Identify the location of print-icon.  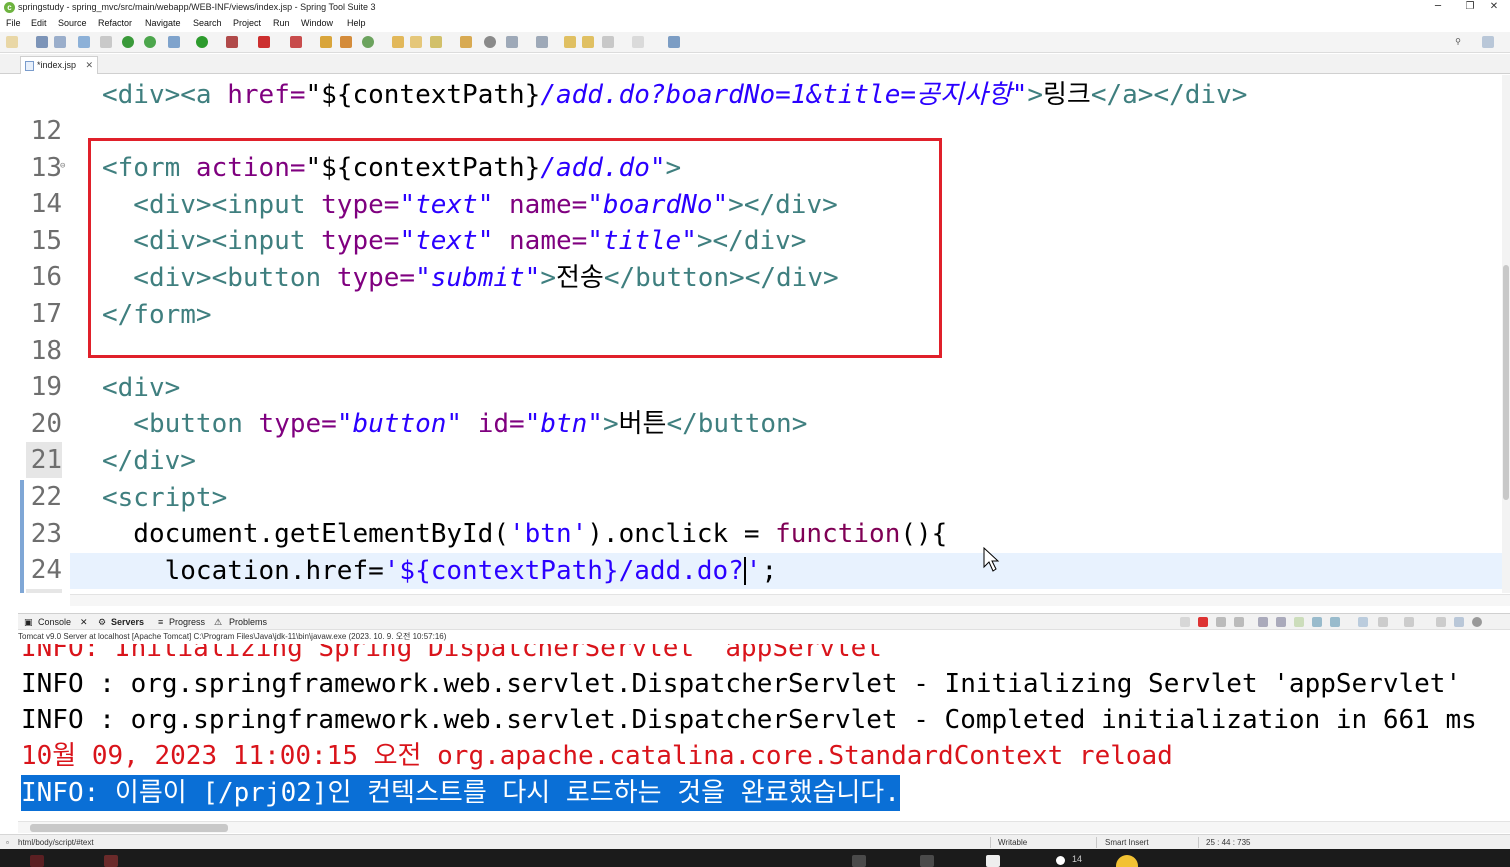
(84, 42).